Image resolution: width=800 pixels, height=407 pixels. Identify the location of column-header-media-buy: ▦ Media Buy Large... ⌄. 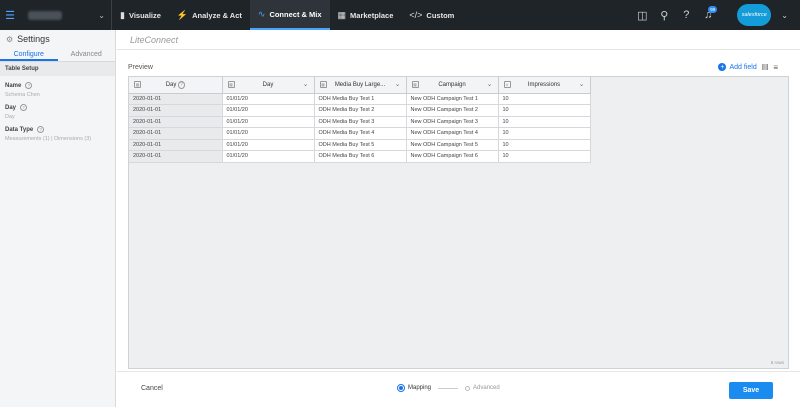
(360, 85).